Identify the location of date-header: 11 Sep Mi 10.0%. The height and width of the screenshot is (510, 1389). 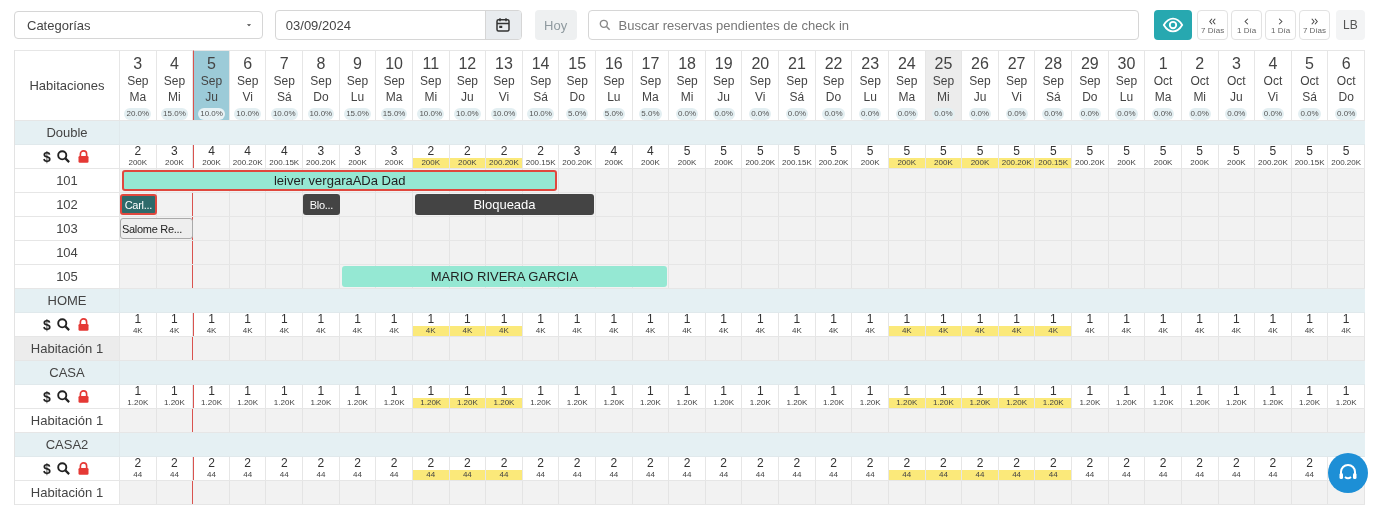
(431, 85).